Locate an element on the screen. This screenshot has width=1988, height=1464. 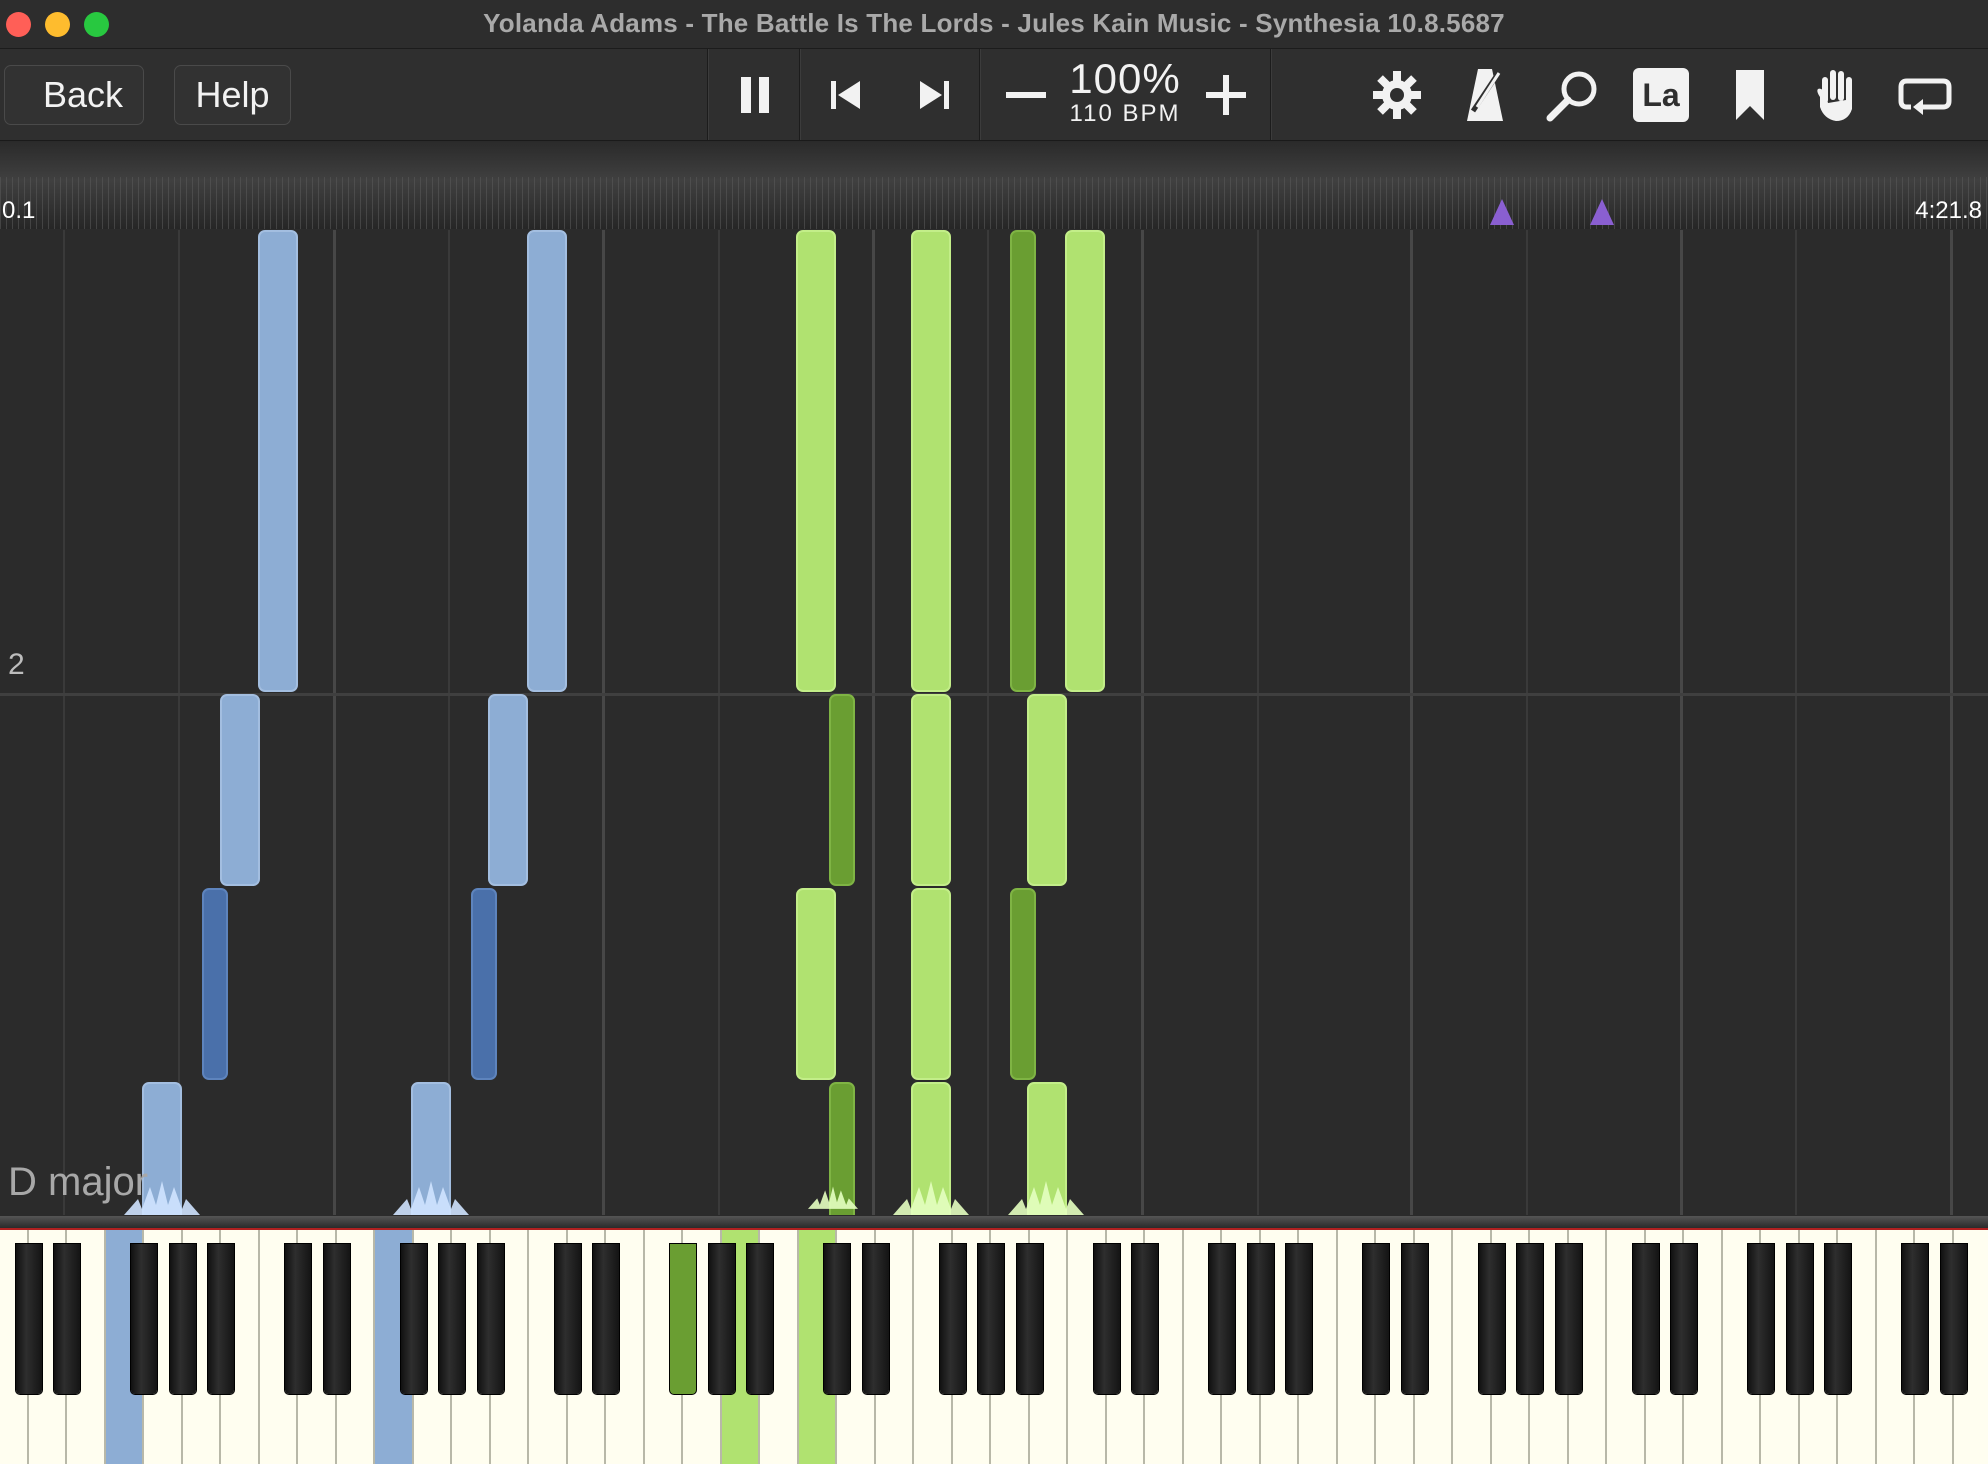
skip-forward-button is located at coordinates (934, 95).